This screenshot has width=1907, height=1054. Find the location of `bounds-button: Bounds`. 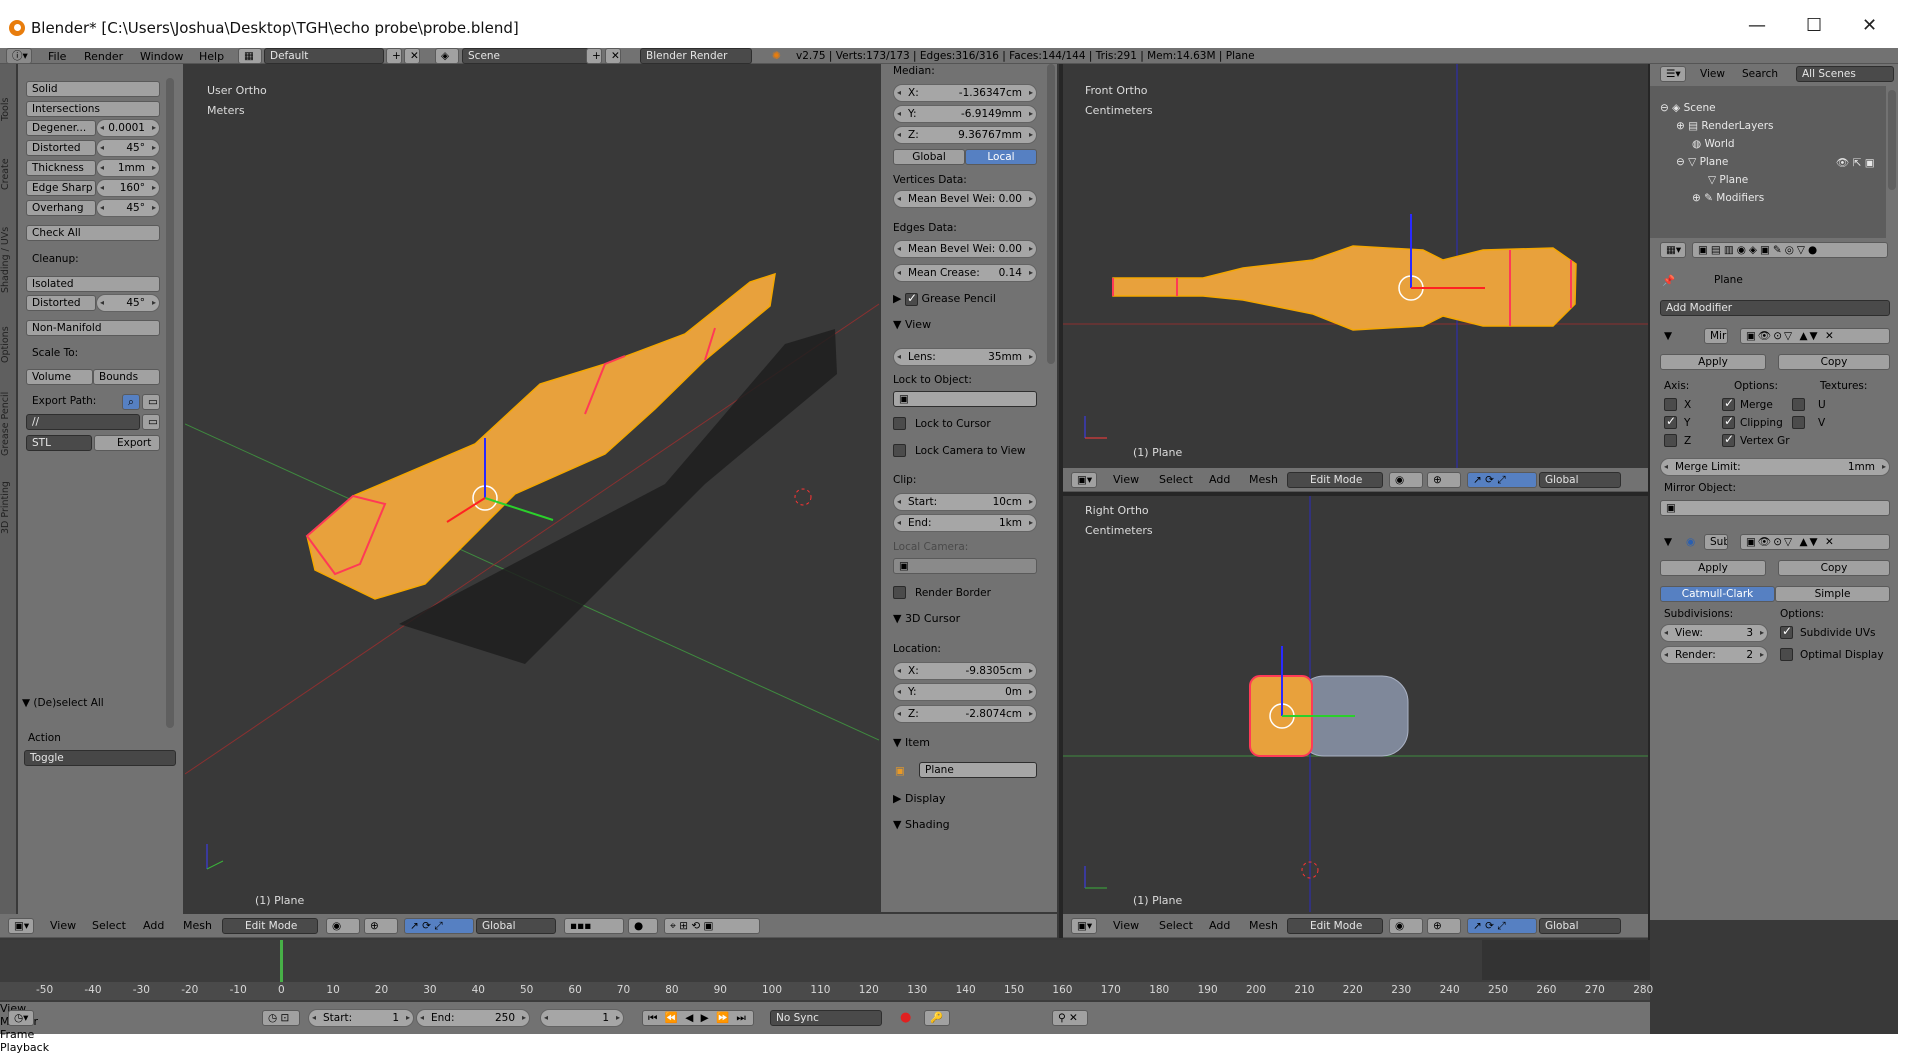

bounds-button: Bounds is located at coordinates (126, 377).